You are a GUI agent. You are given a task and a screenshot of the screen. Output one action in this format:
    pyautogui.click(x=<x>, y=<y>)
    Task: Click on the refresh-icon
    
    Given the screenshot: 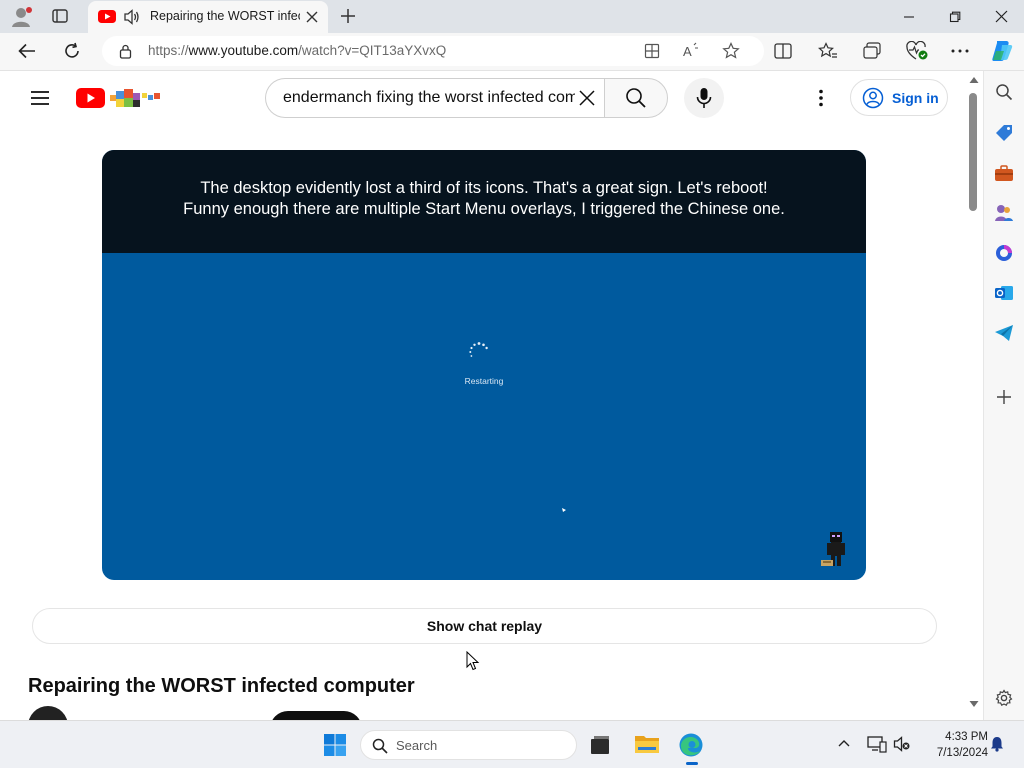 What is the action you would take?
    pyautogui.click(x=72, y=51)
    